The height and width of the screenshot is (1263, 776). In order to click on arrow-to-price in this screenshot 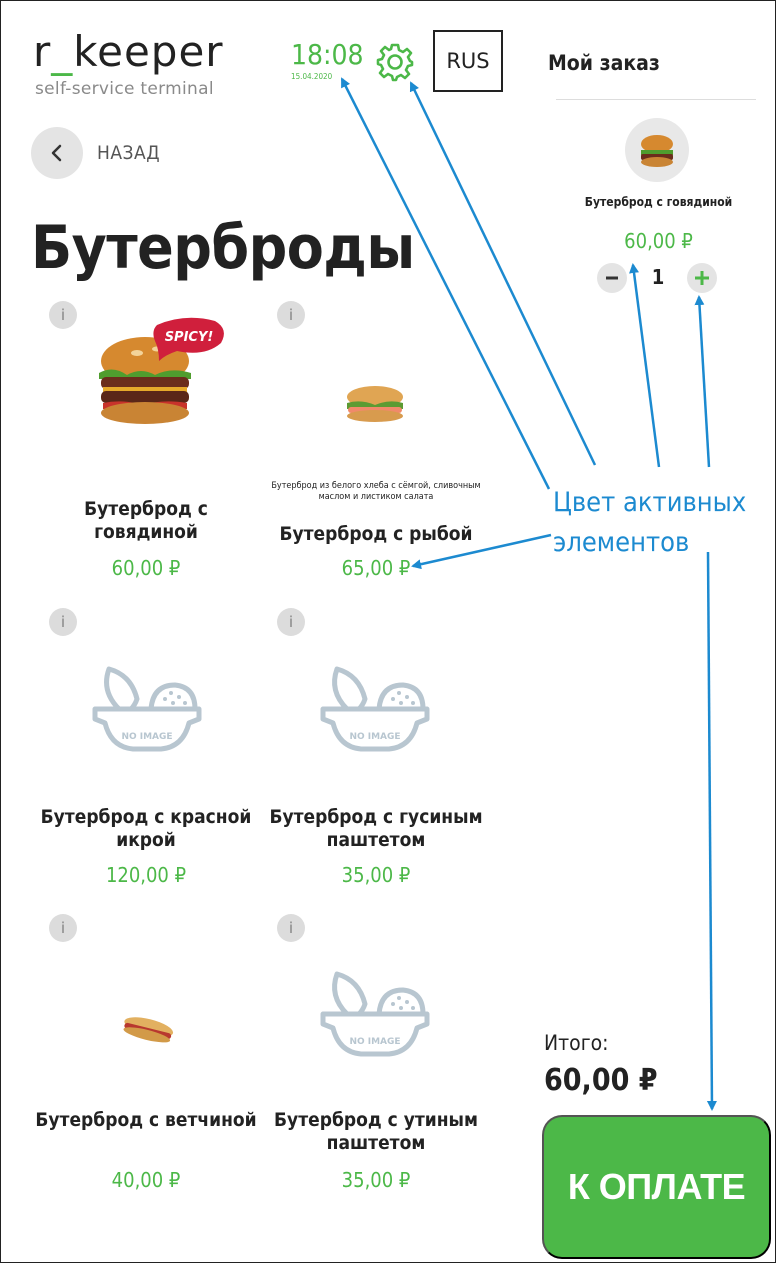, I will do `click(645, 365)`.